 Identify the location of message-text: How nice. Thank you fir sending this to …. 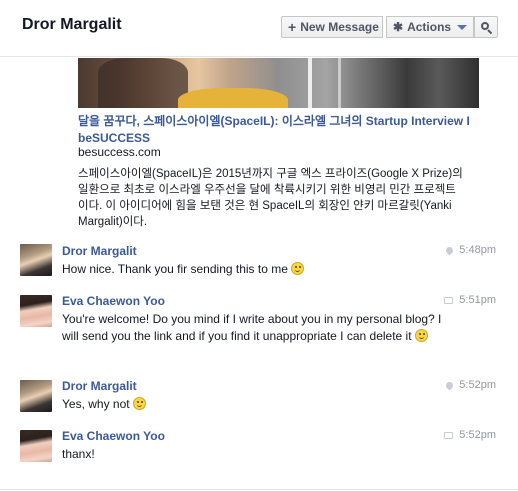
(257, 269).